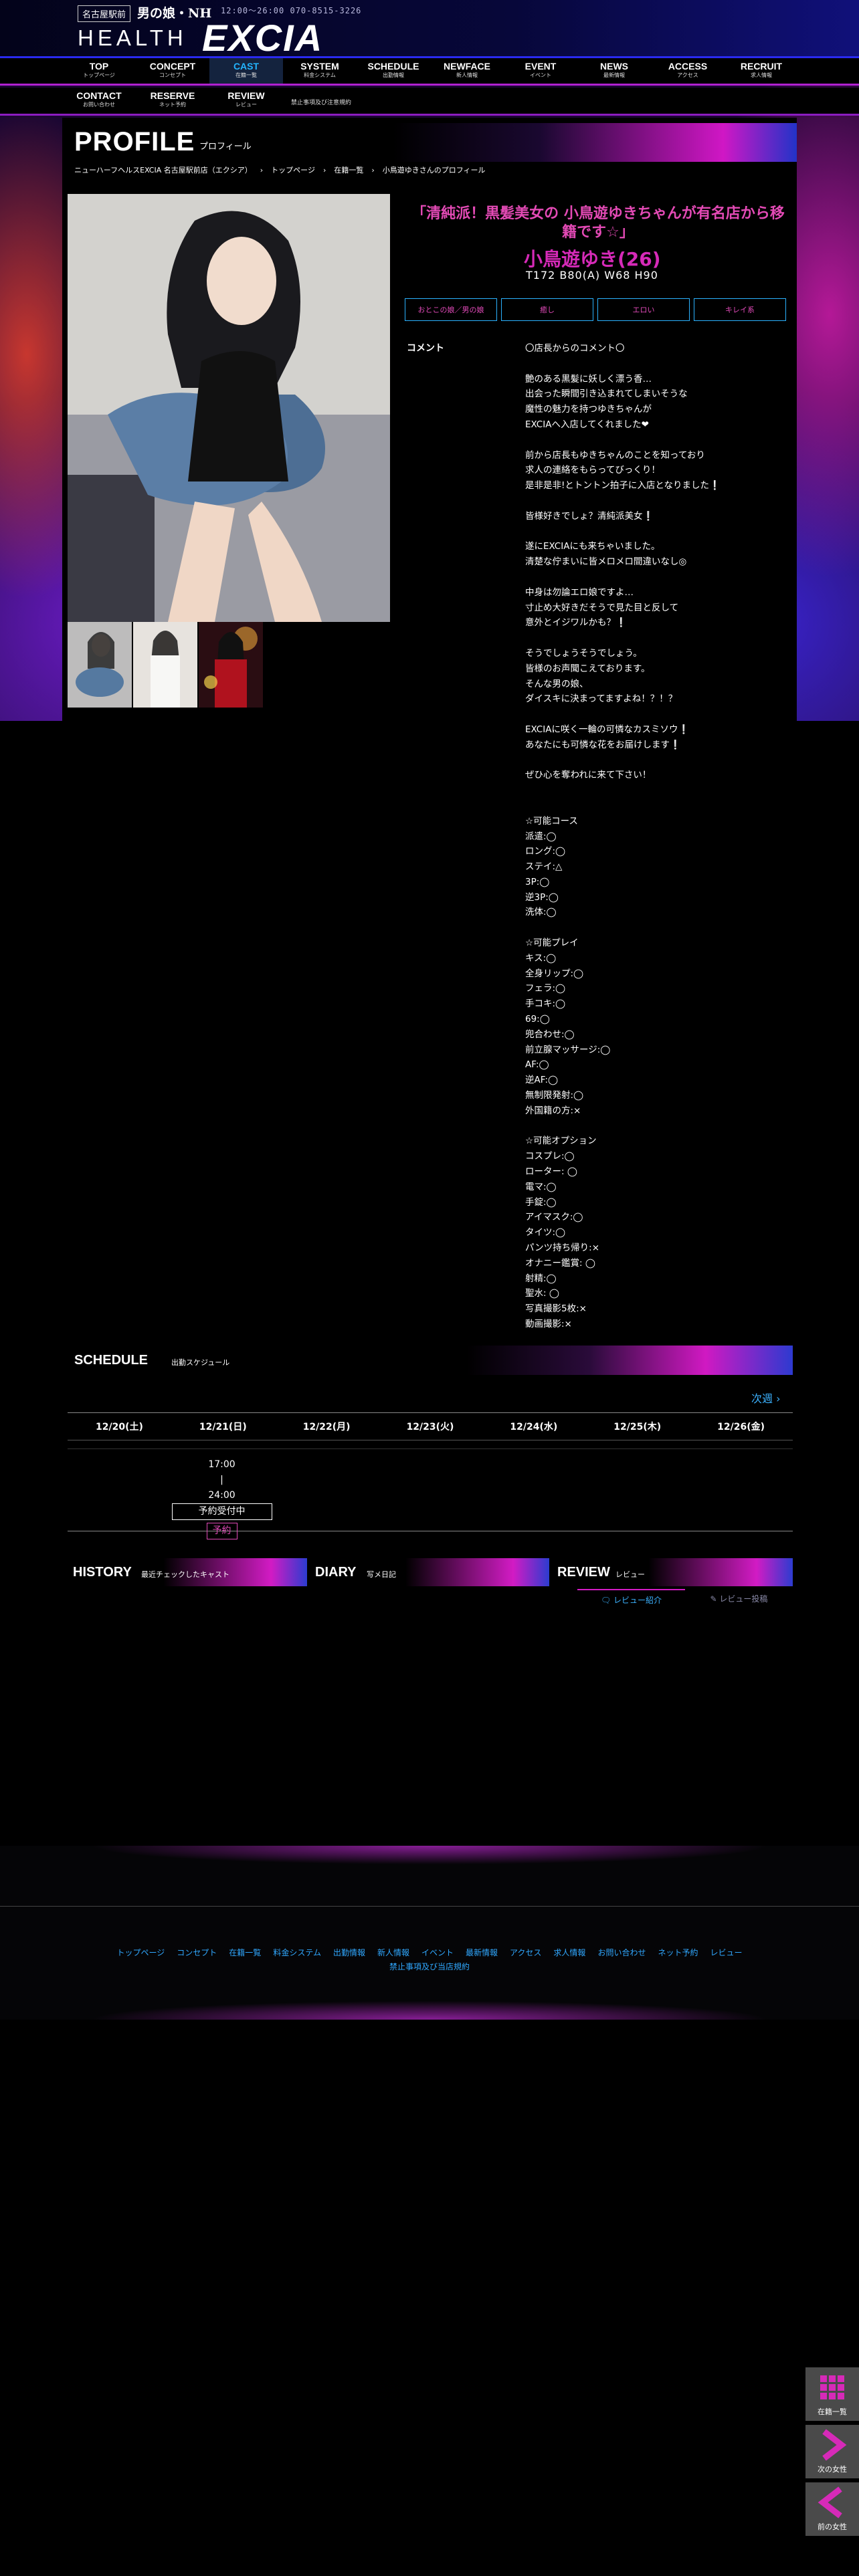  I want to click on review-tabs: 🗨 レビュー紹介 ✎ レビュー投稿, so click(685, 1600).